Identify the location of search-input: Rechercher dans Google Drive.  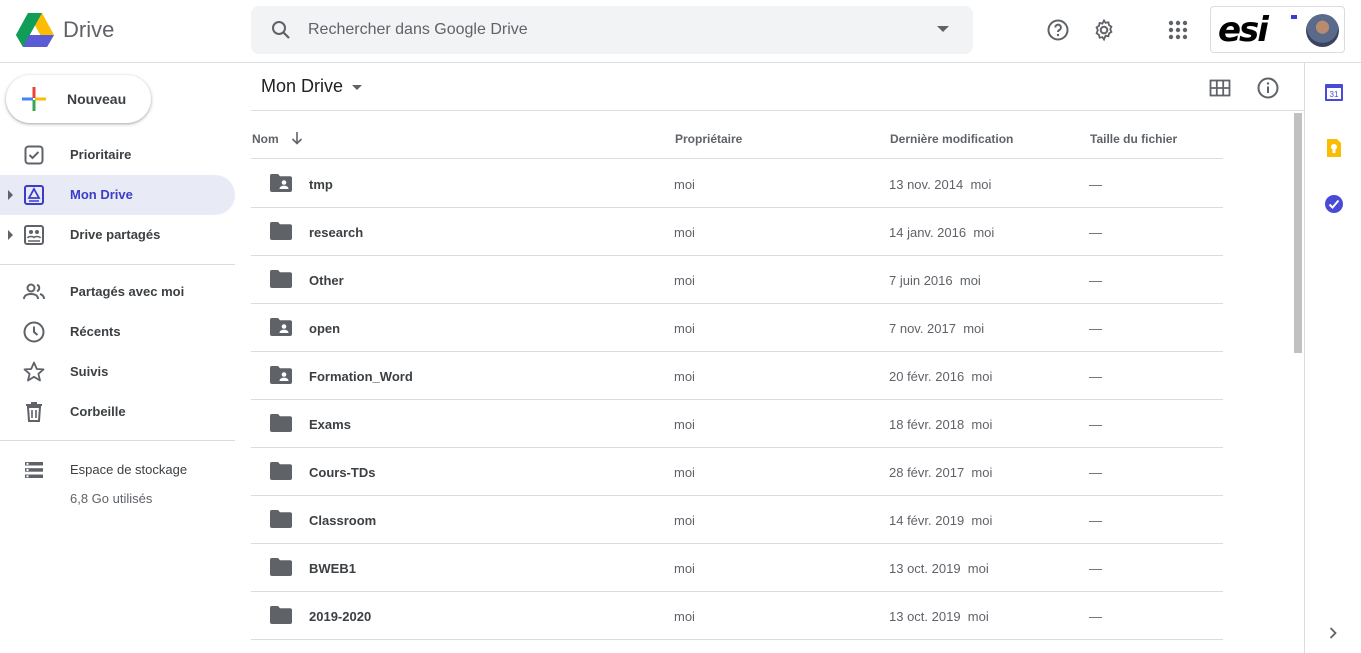
(418, 30).